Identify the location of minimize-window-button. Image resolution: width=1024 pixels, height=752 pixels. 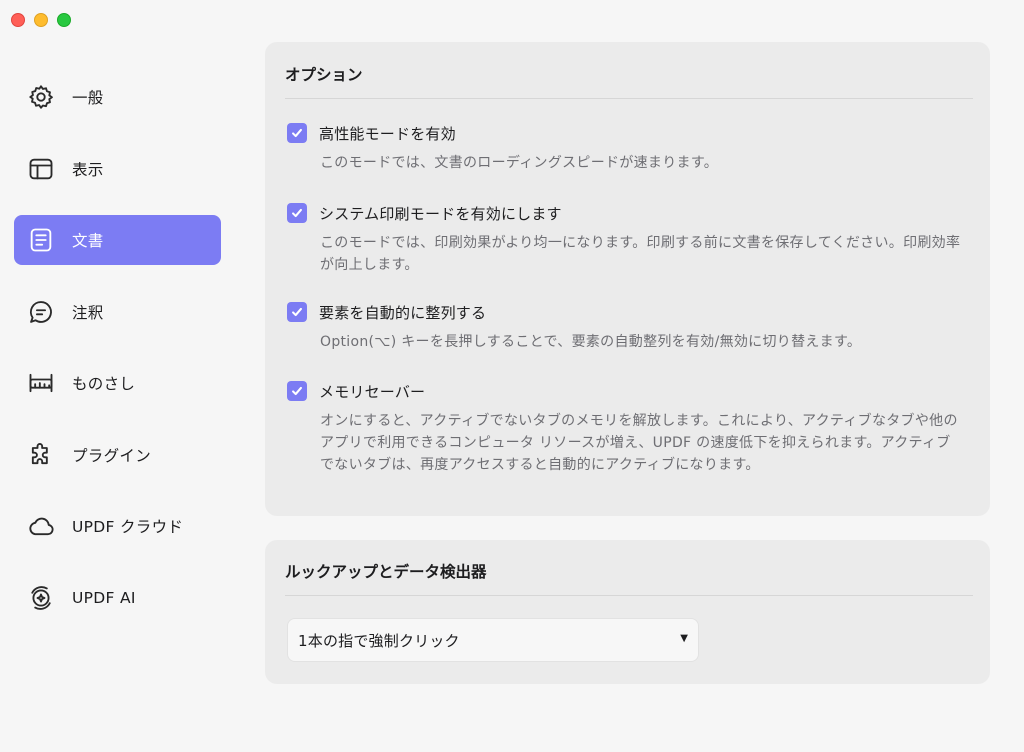
(41, 20).